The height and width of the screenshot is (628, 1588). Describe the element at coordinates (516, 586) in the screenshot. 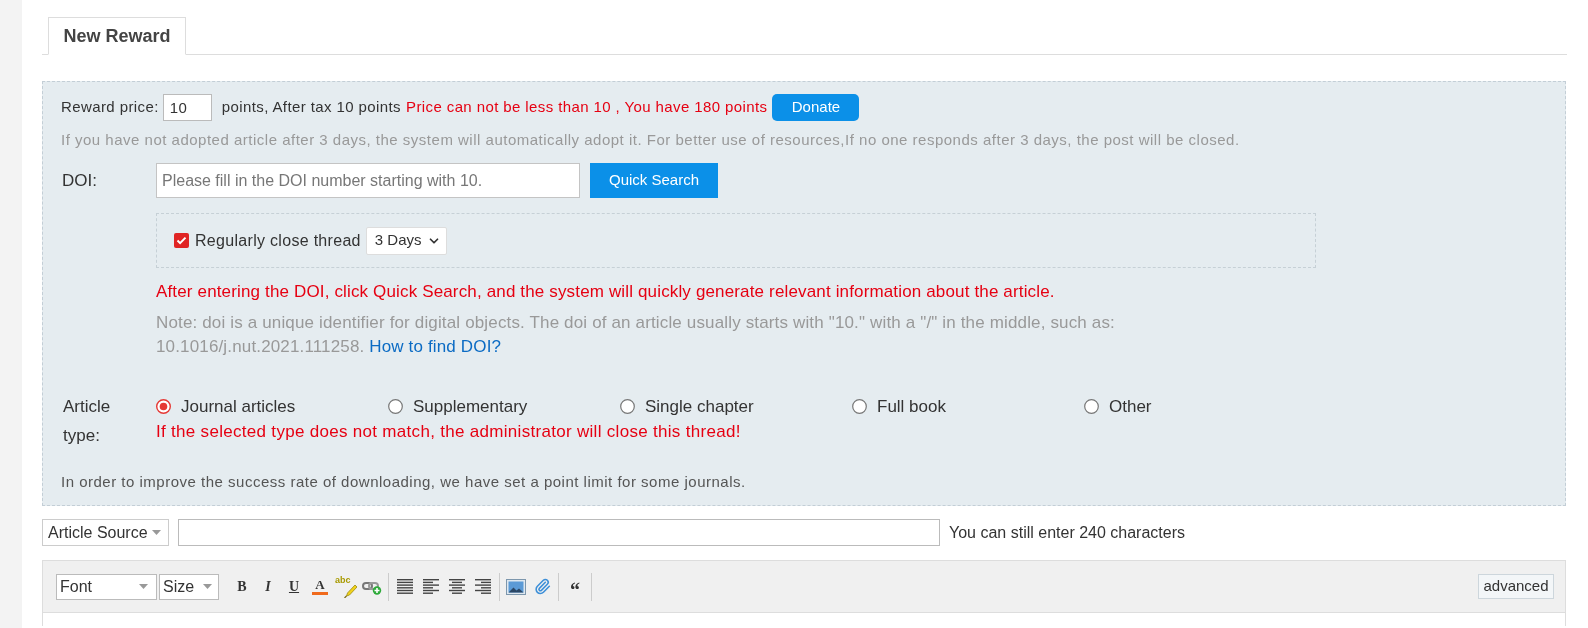

I see `image-icon` at that location.